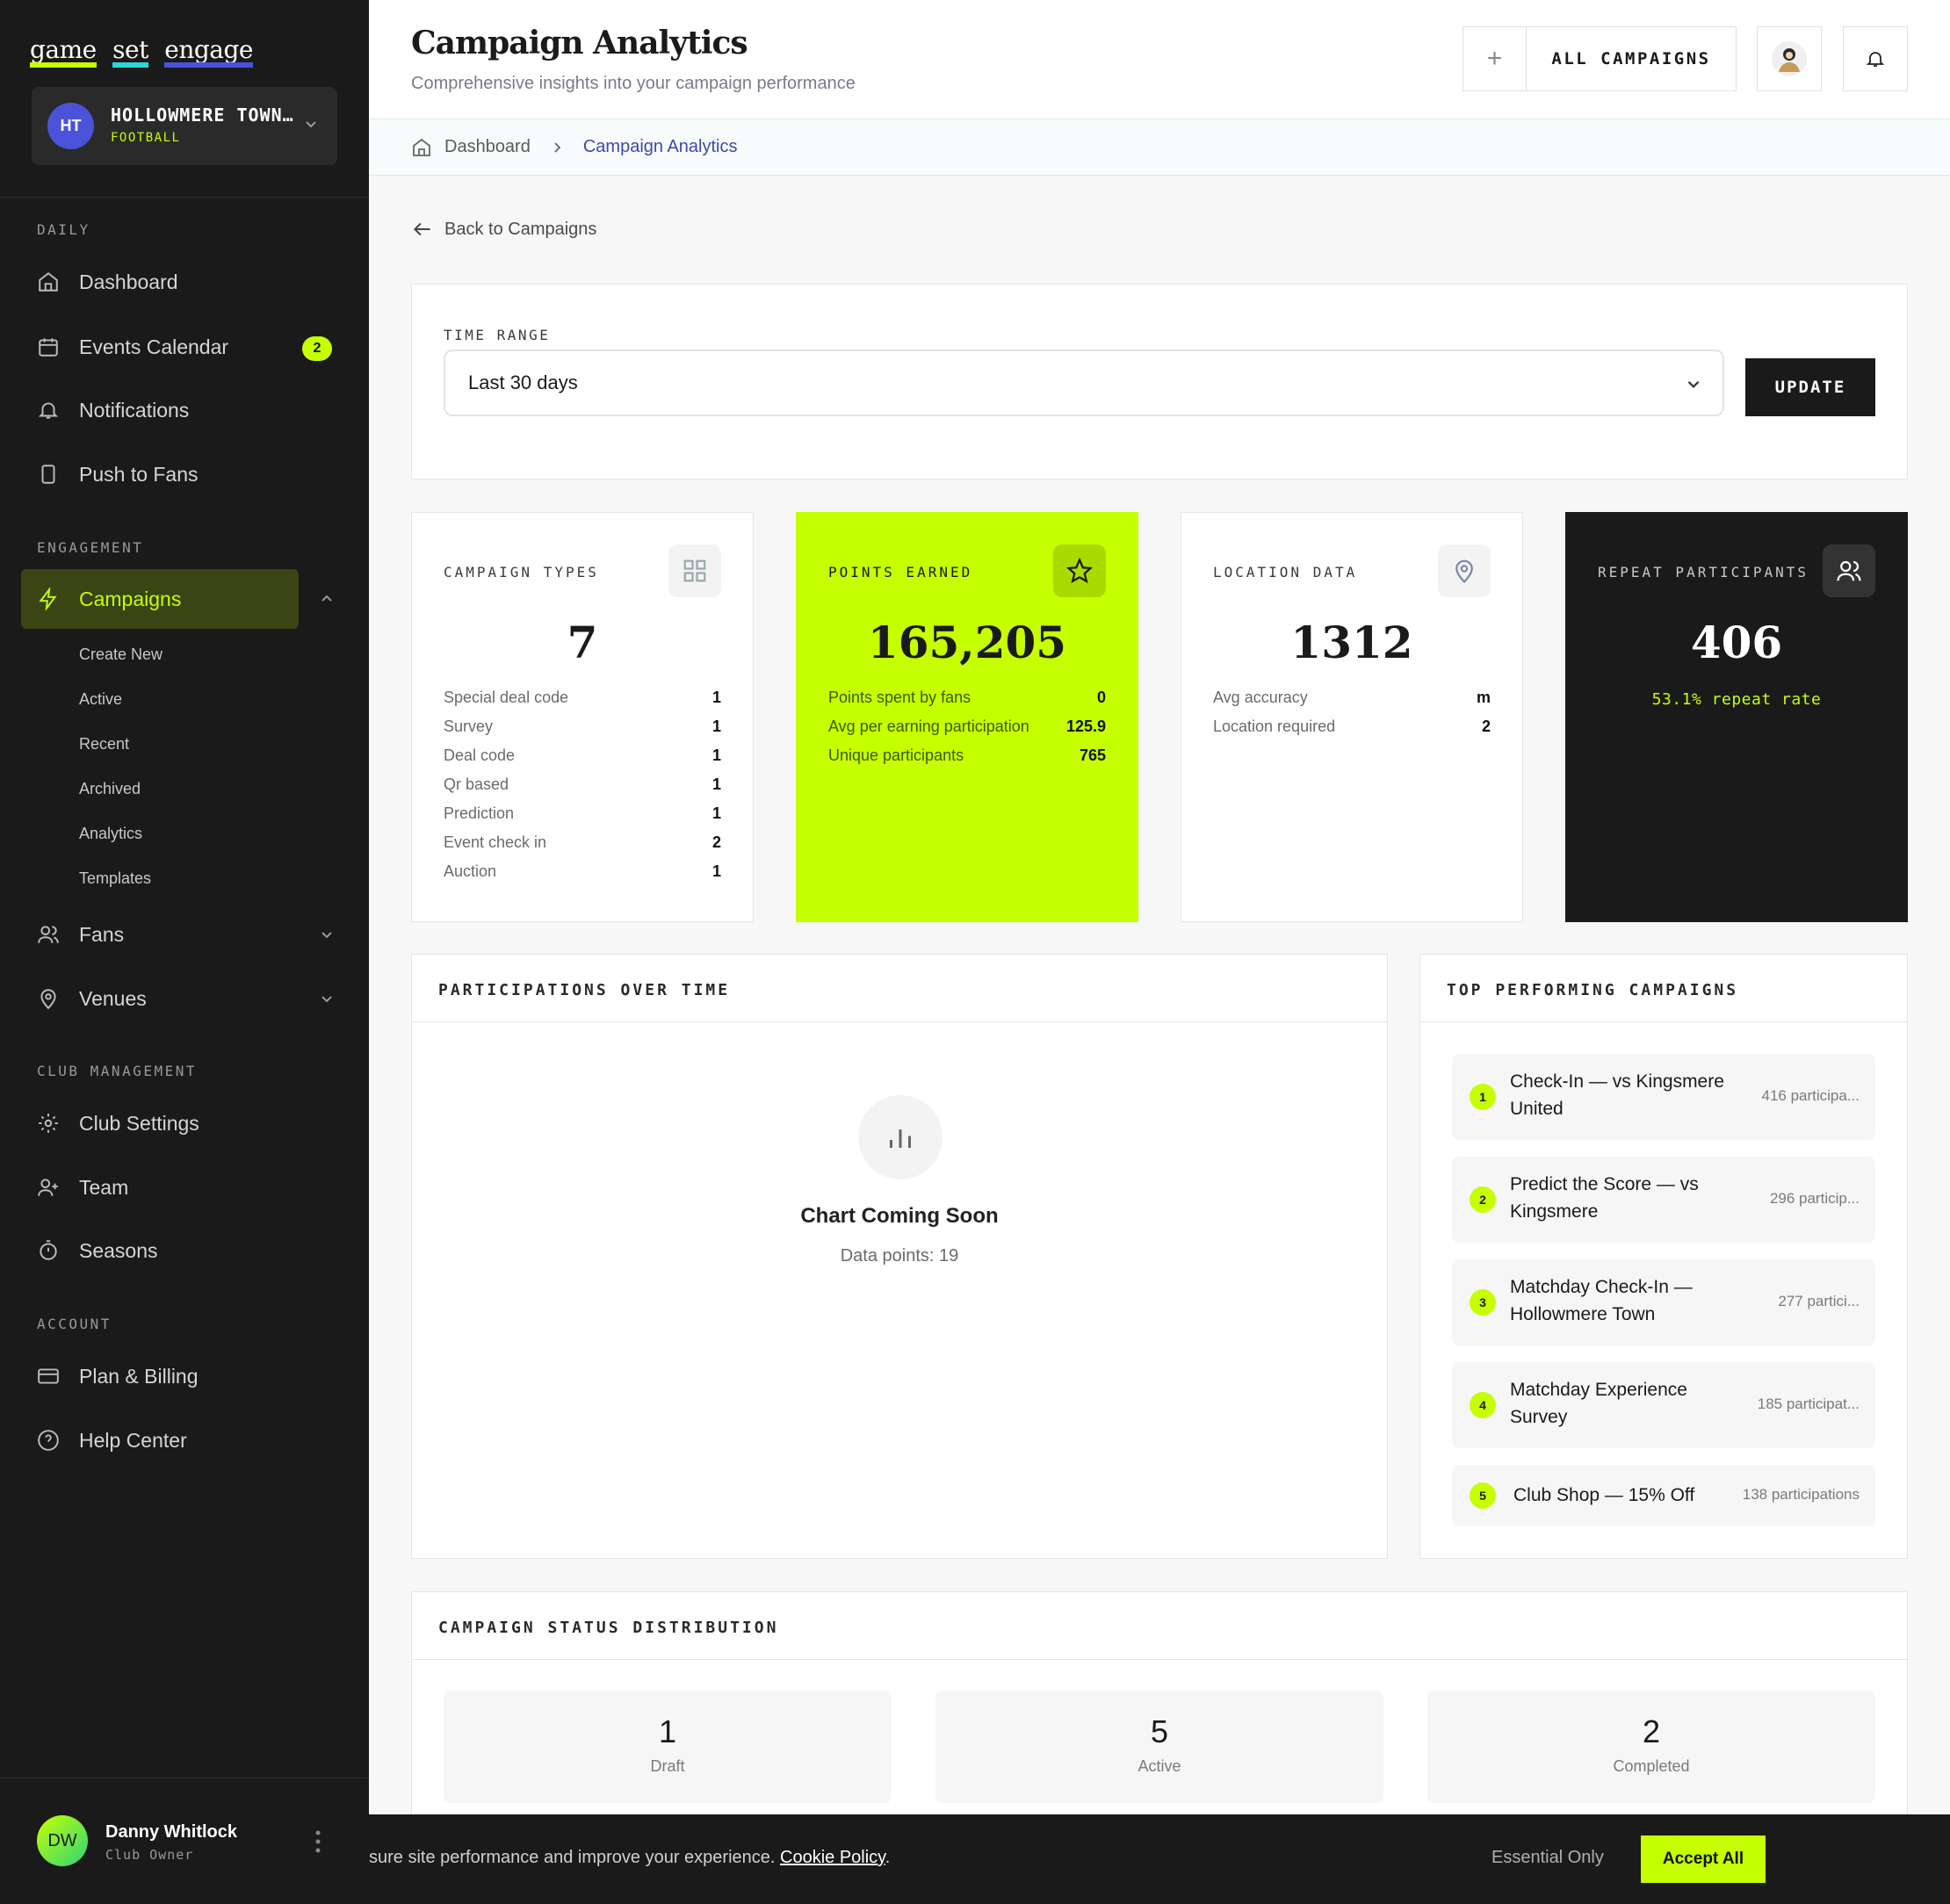 The image size is (1950, 1904). I want to click on sidebar-item-label: Notifications, so click(134, 410).